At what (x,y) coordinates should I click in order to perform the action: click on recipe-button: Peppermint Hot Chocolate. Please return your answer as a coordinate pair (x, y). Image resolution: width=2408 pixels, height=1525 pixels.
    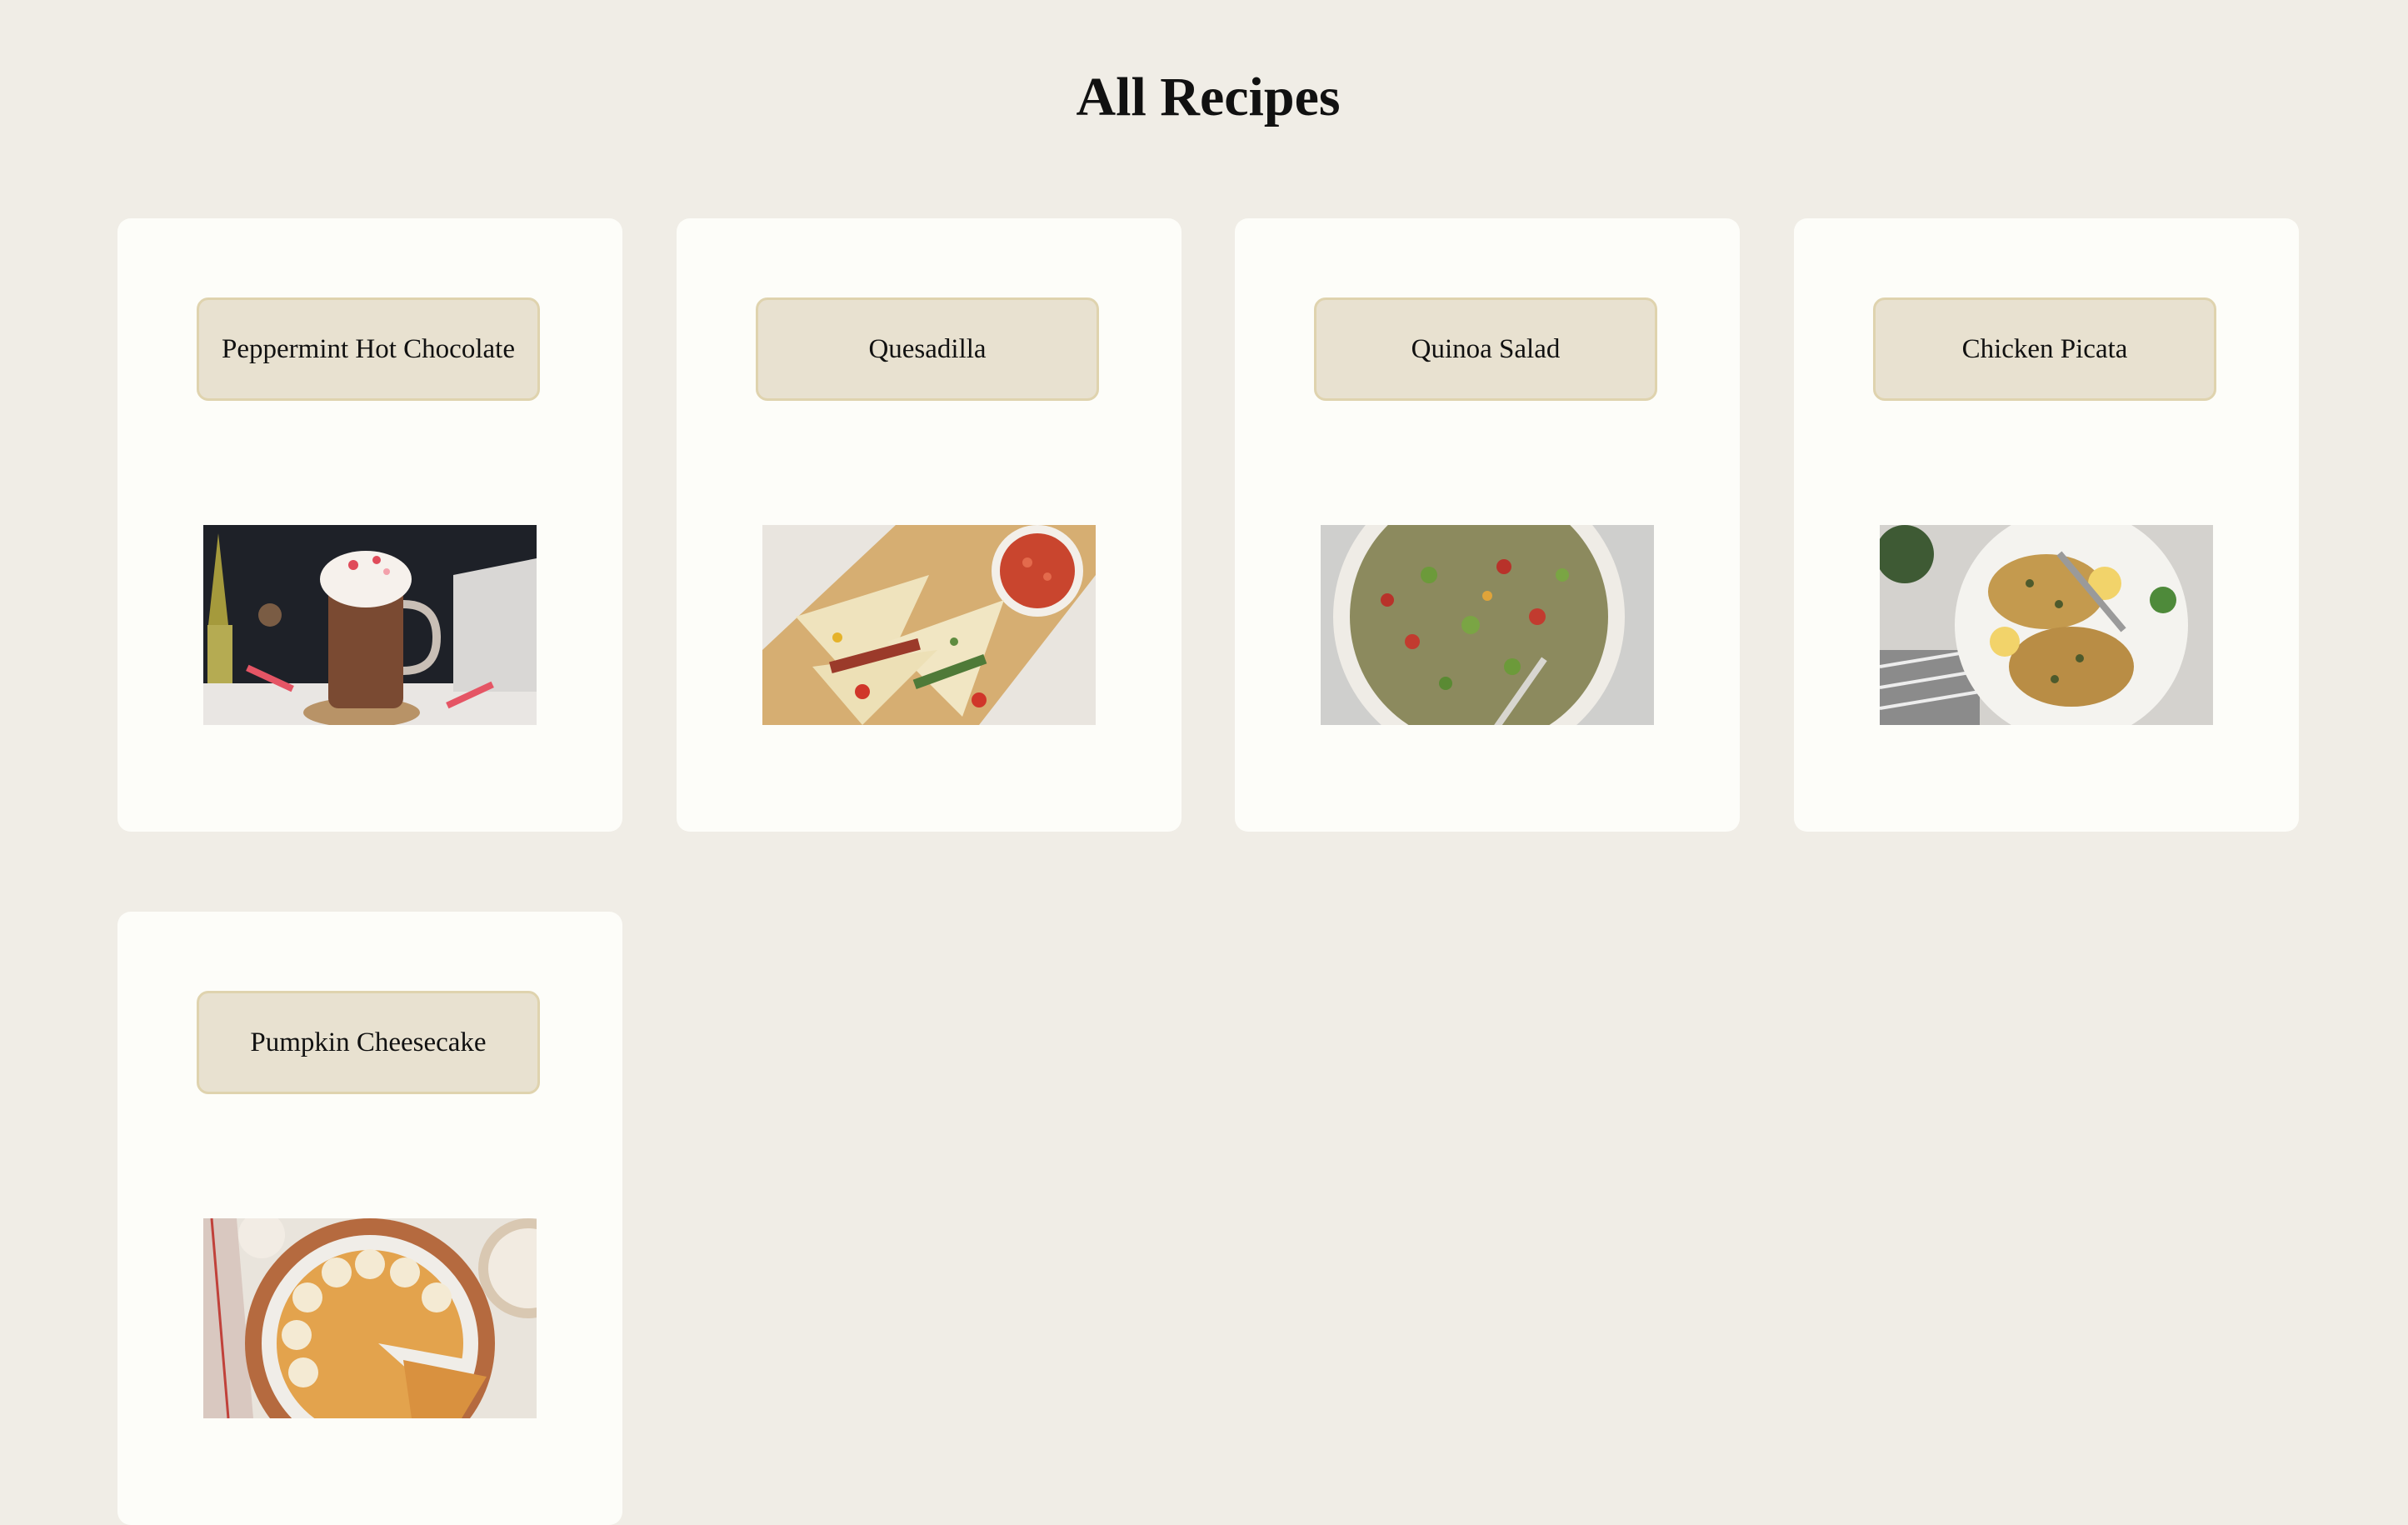
    Looking at the image, I should click on (368, 349).